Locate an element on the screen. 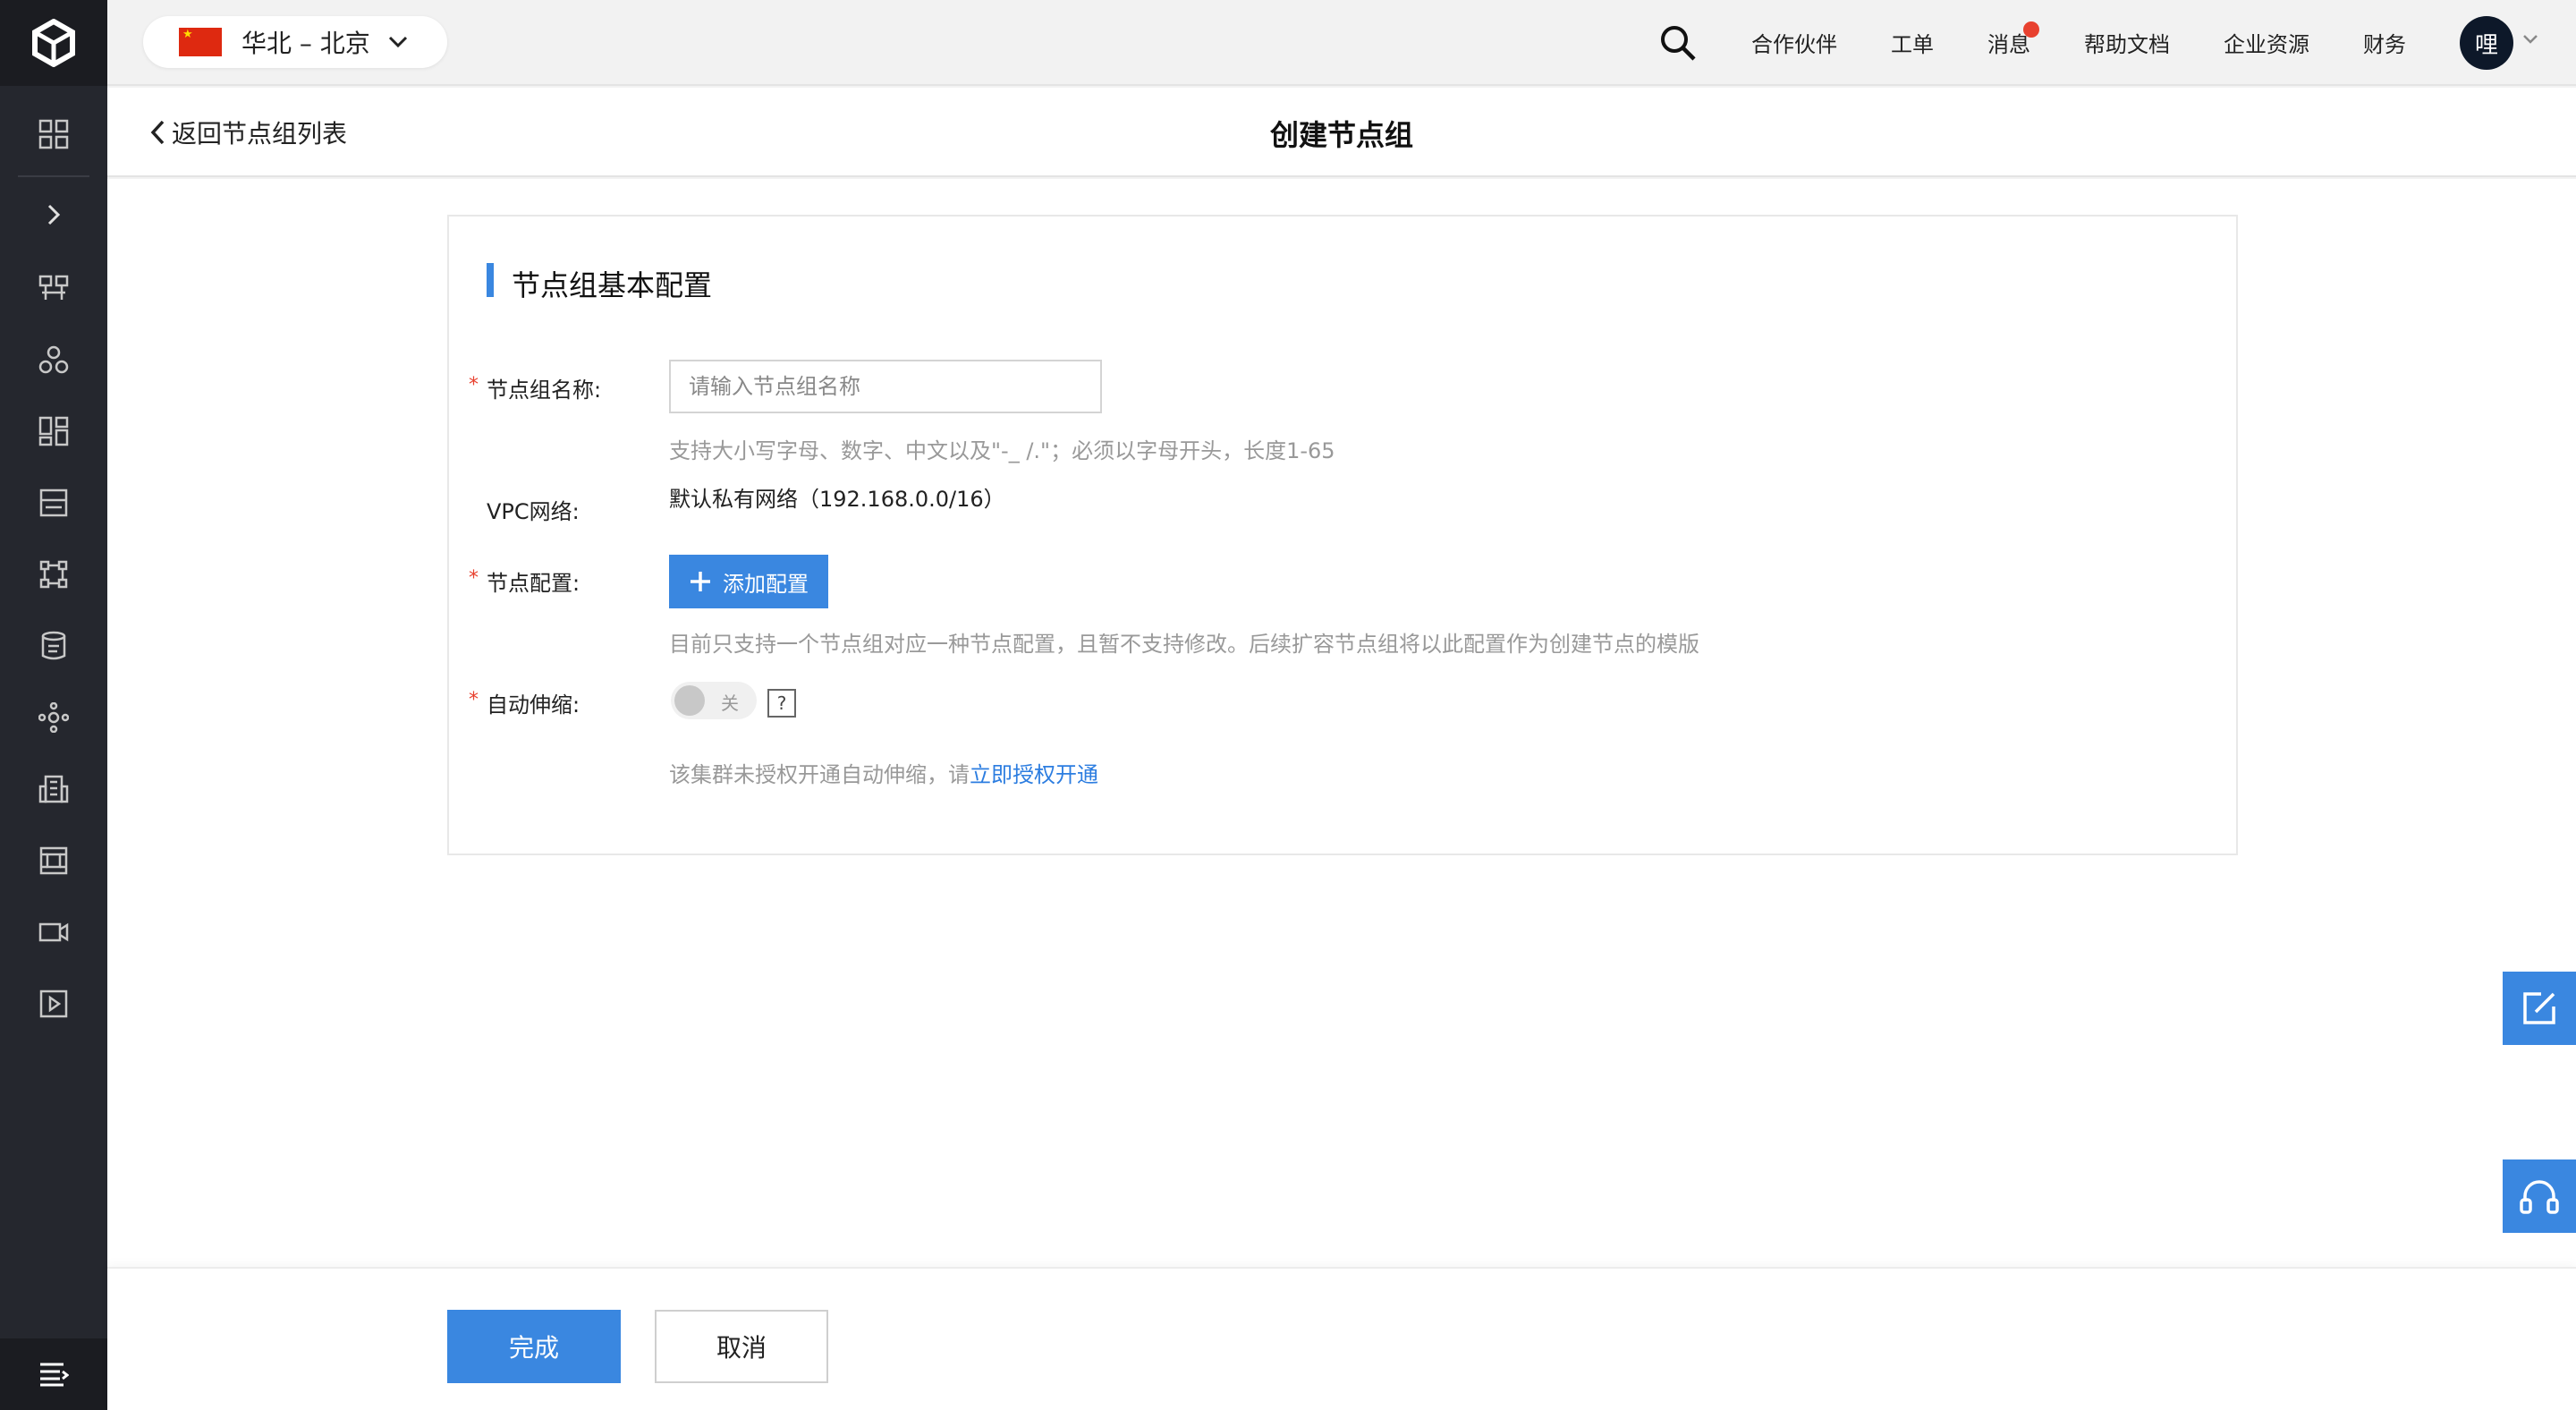 The width and height of the screenshot is (2576, 1410). frame-icon is located at coordinates (53, 861).